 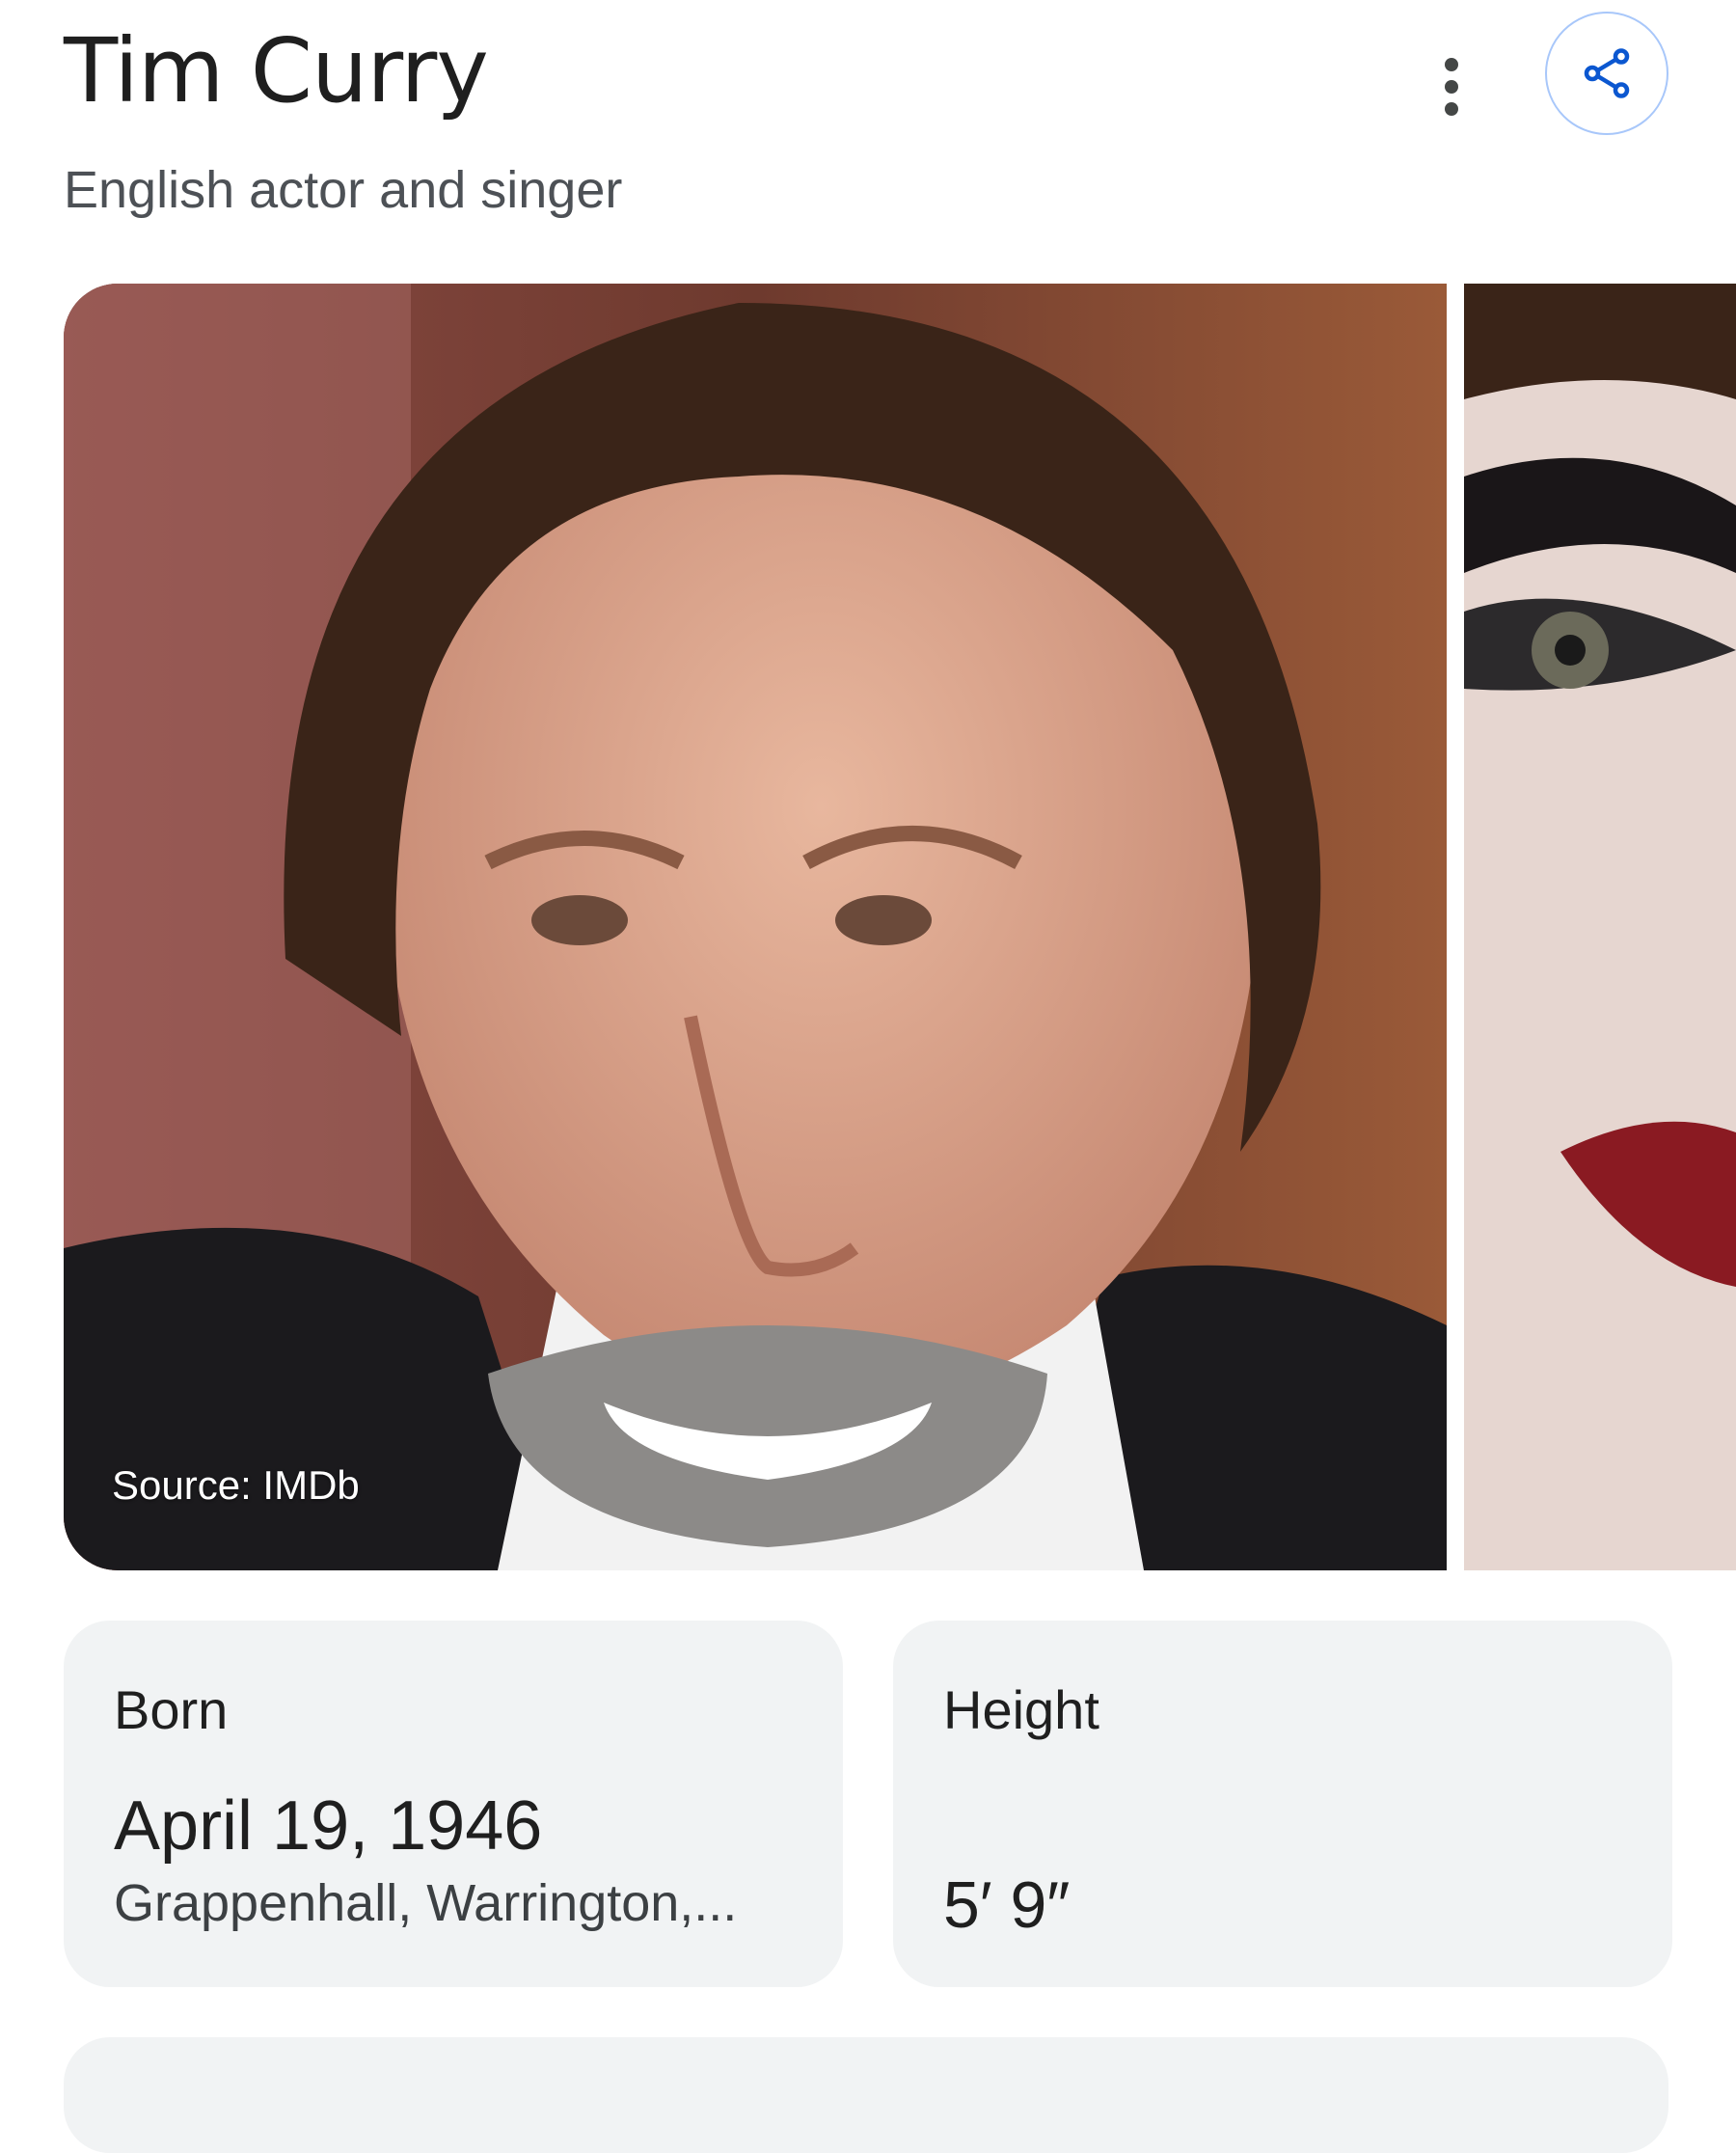 I want to click on next-info-card, so click(x=866, y=2095).